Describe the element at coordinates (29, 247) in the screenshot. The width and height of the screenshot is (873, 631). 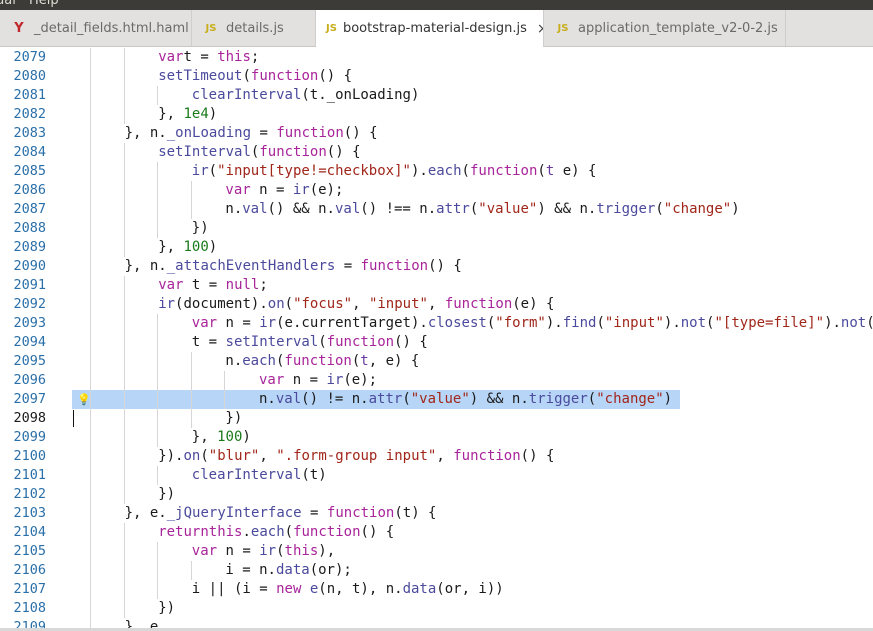
I see `line-number: 2089` at that location.